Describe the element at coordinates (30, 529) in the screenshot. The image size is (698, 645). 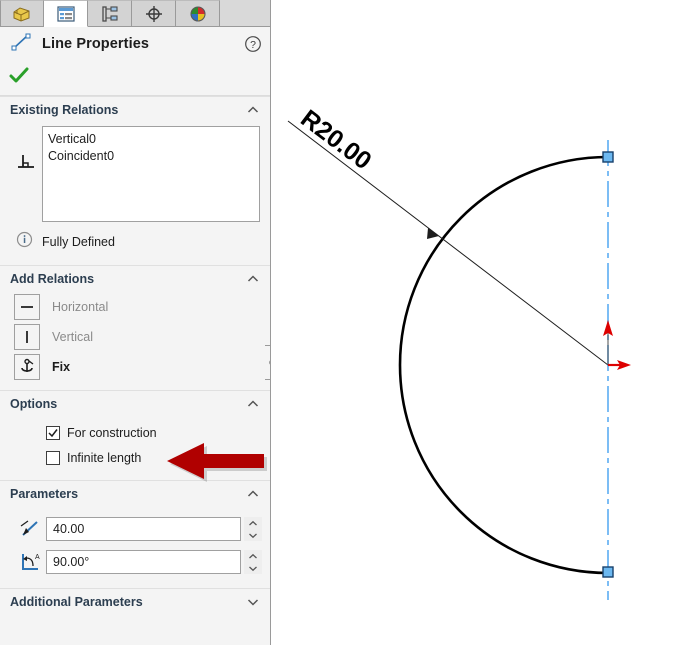
I see `length-dimension-icon` at that location.